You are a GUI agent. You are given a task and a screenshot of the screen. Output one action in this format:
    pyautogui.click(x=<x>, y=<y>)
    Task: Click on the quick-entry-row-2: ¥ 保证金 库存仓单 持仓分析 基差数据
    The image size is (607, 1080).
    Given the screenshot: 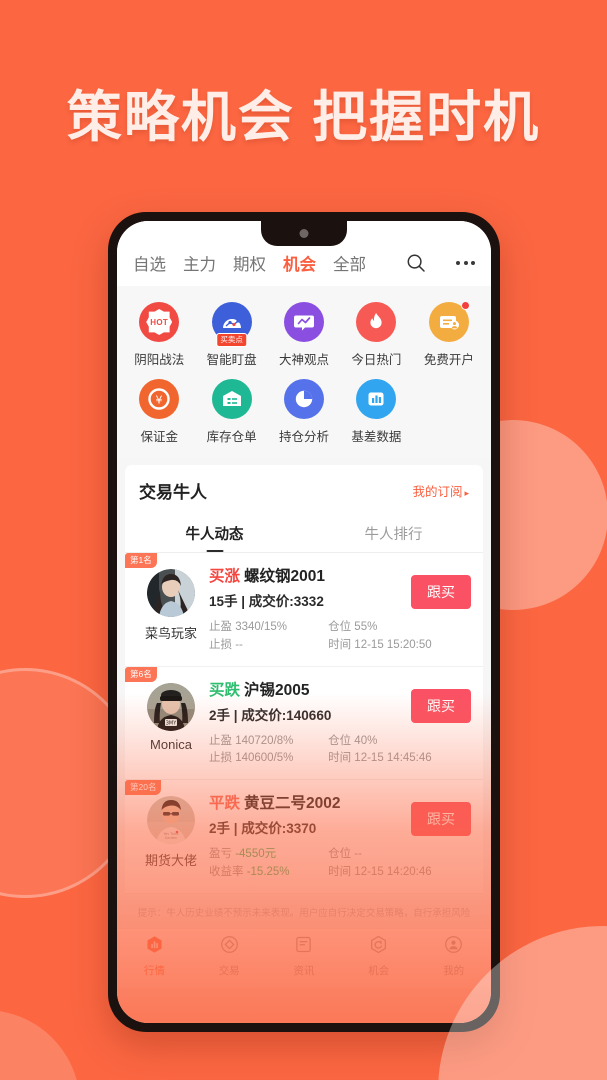 What is the action you would take?
    pyautogui.click(x=304, y=411)
    